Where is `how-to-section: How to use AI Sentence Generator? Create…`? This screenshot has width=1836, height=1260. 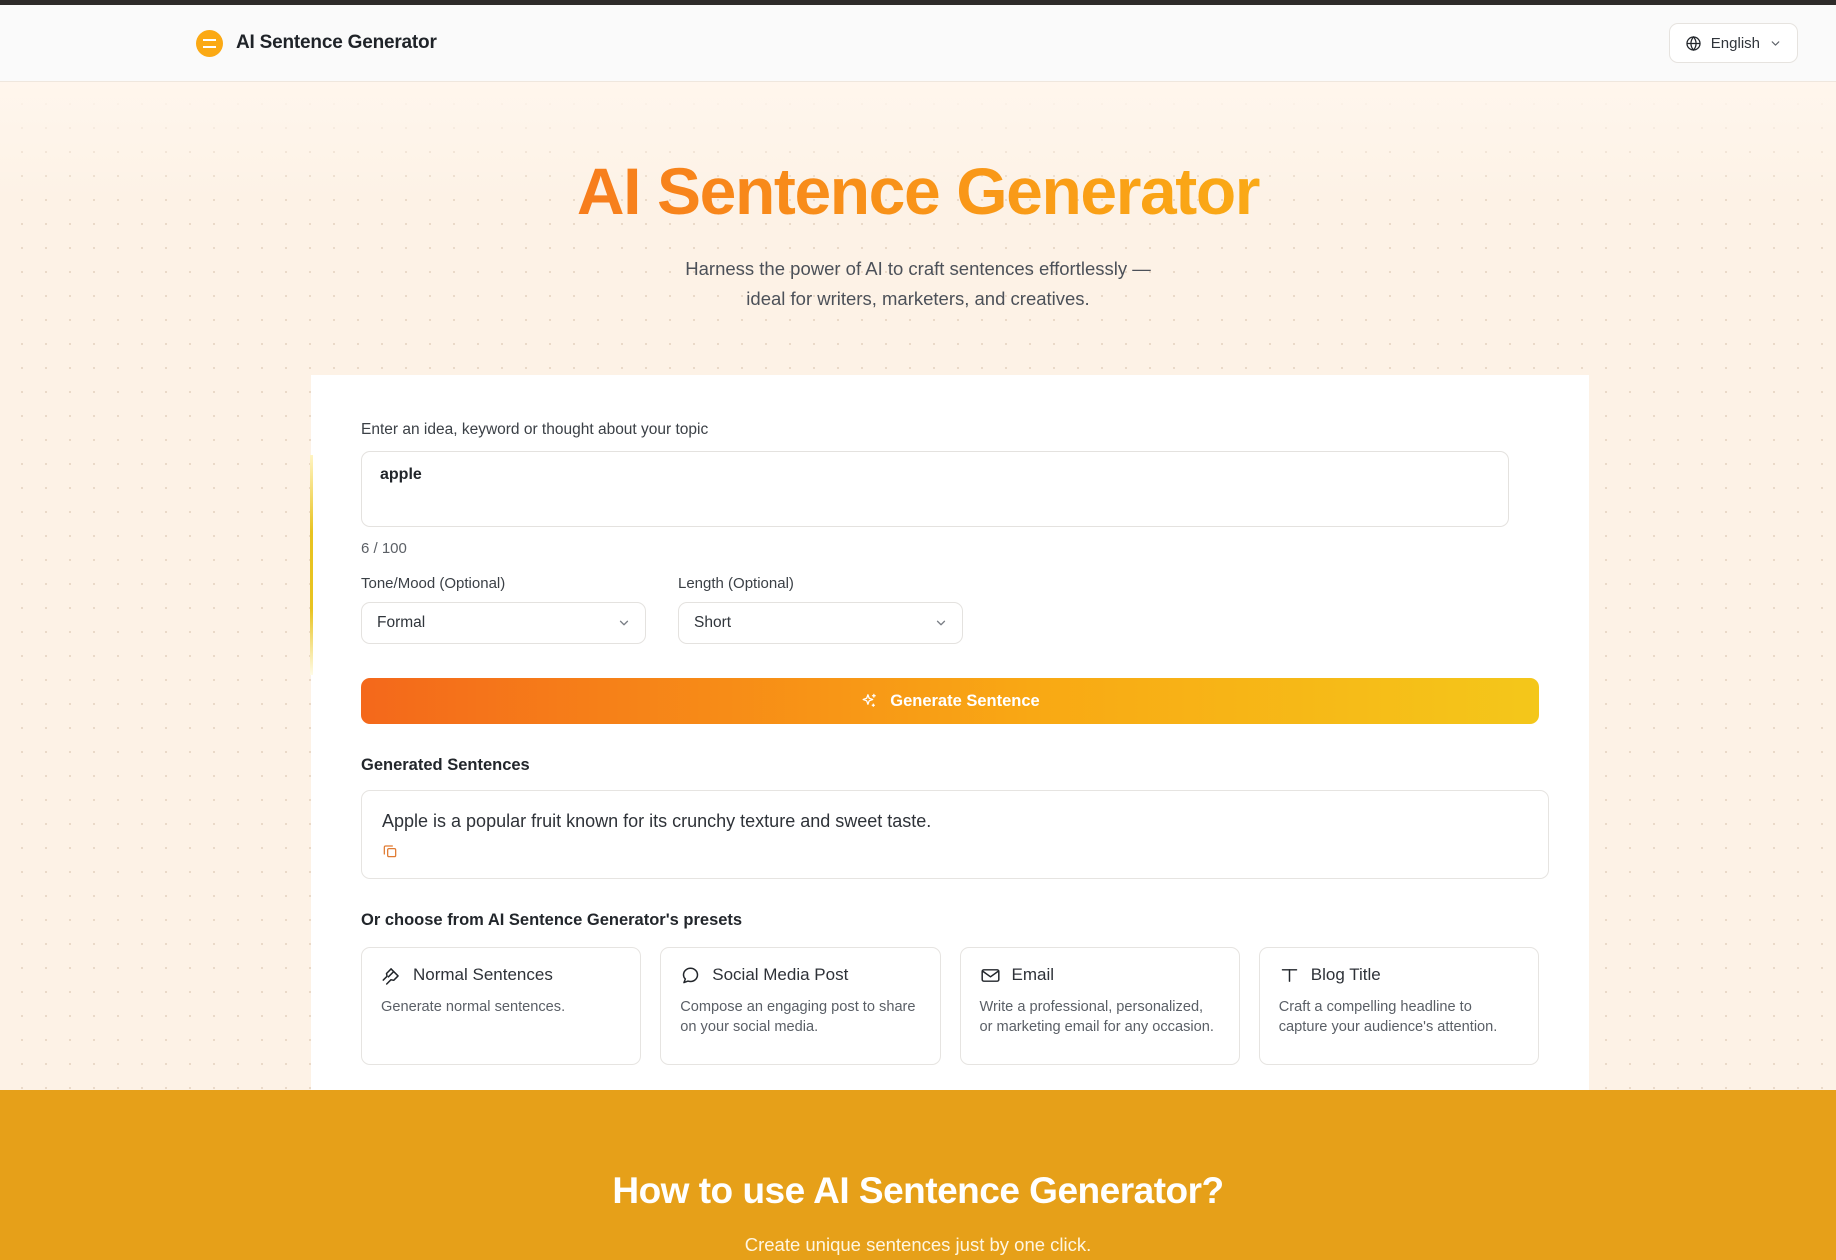
how-to-section: How to use AI Sentence Generator? Create… is located at coordinates (918, 1175).